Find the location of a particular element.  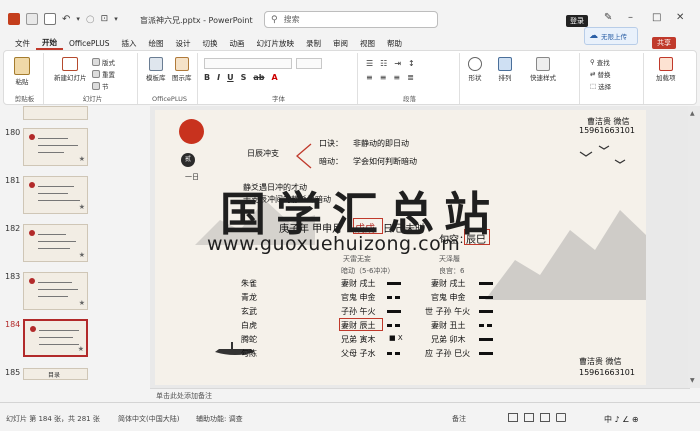

drawing-group: 形状 排列 快速样式 is located at coordinates (522, 78).